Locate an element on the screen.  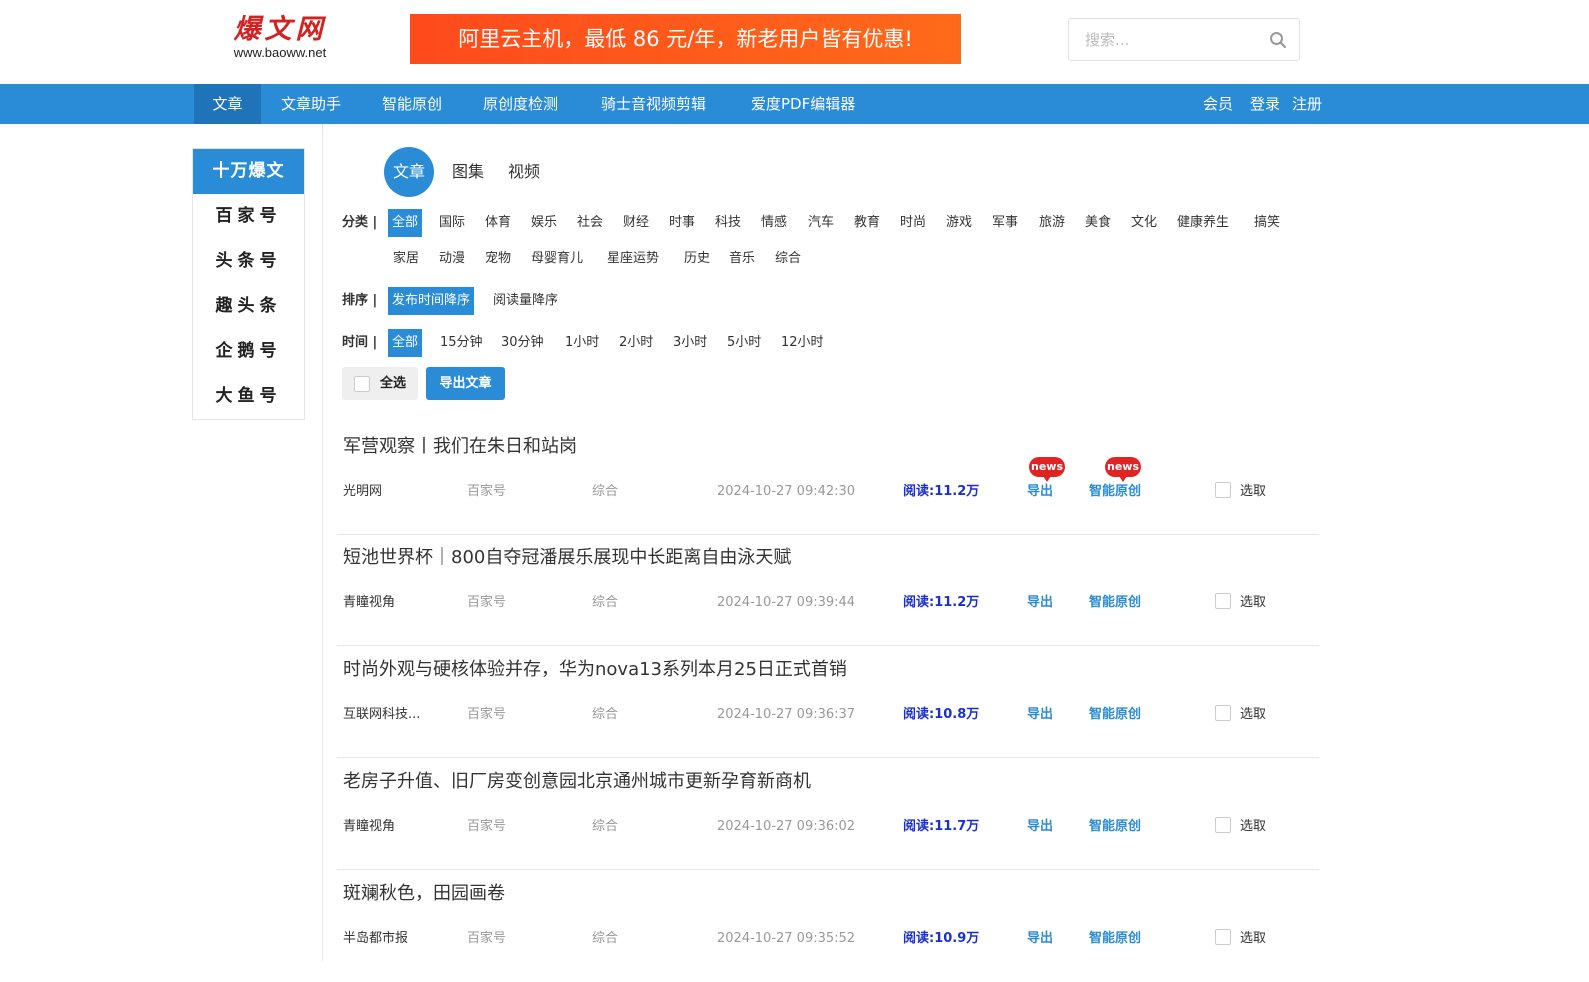
article-select-label: 选取 is located at coordinates (1253, 602).